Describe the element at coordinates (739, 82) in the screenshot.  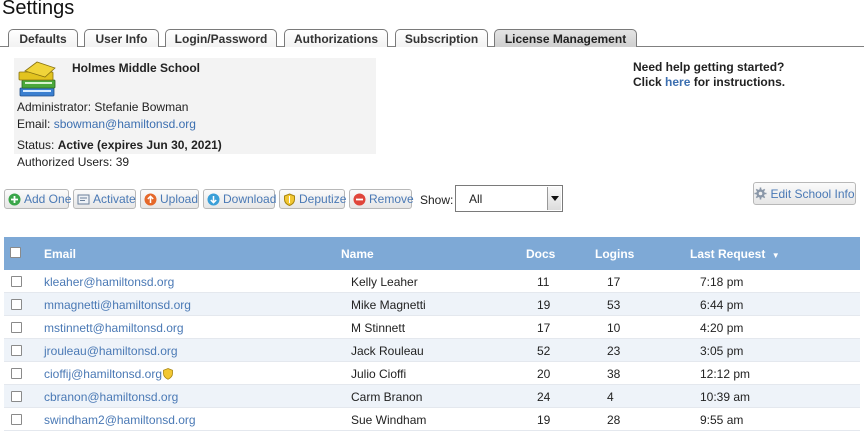
I see `help-suffix-text: for instructions.` at that location.